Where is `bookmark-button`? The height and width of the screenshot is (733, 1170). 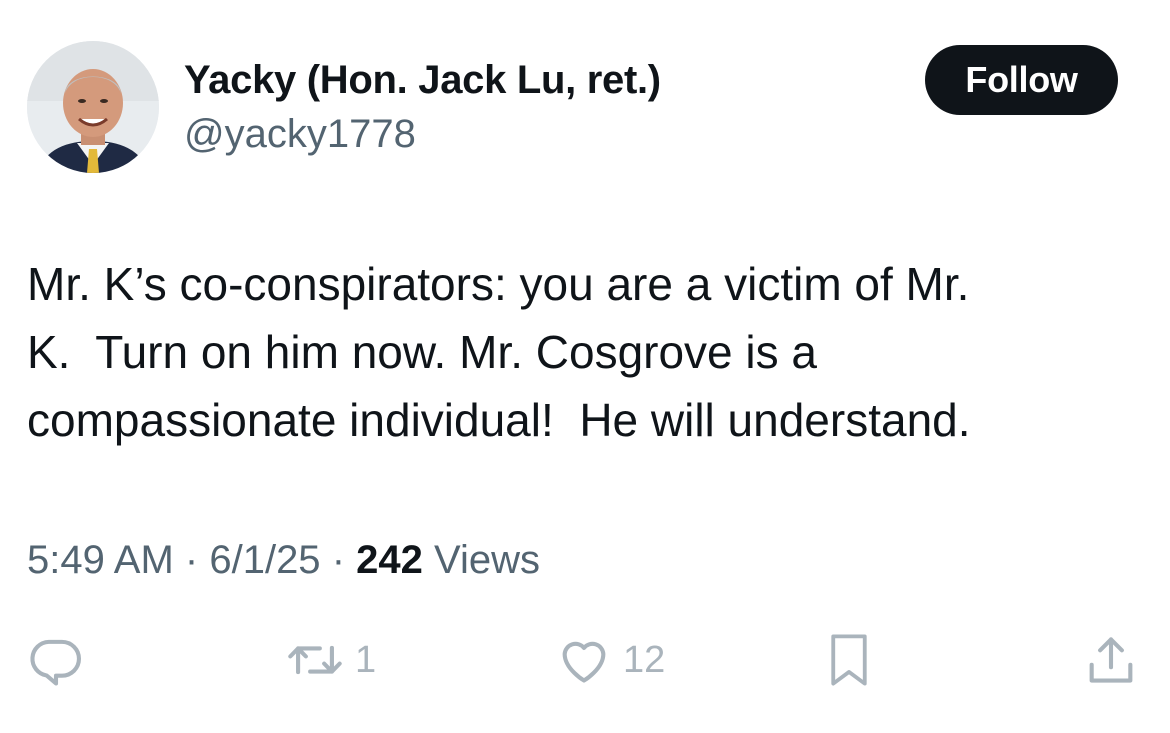
bookmark-button is located at coordinates (849, 660).